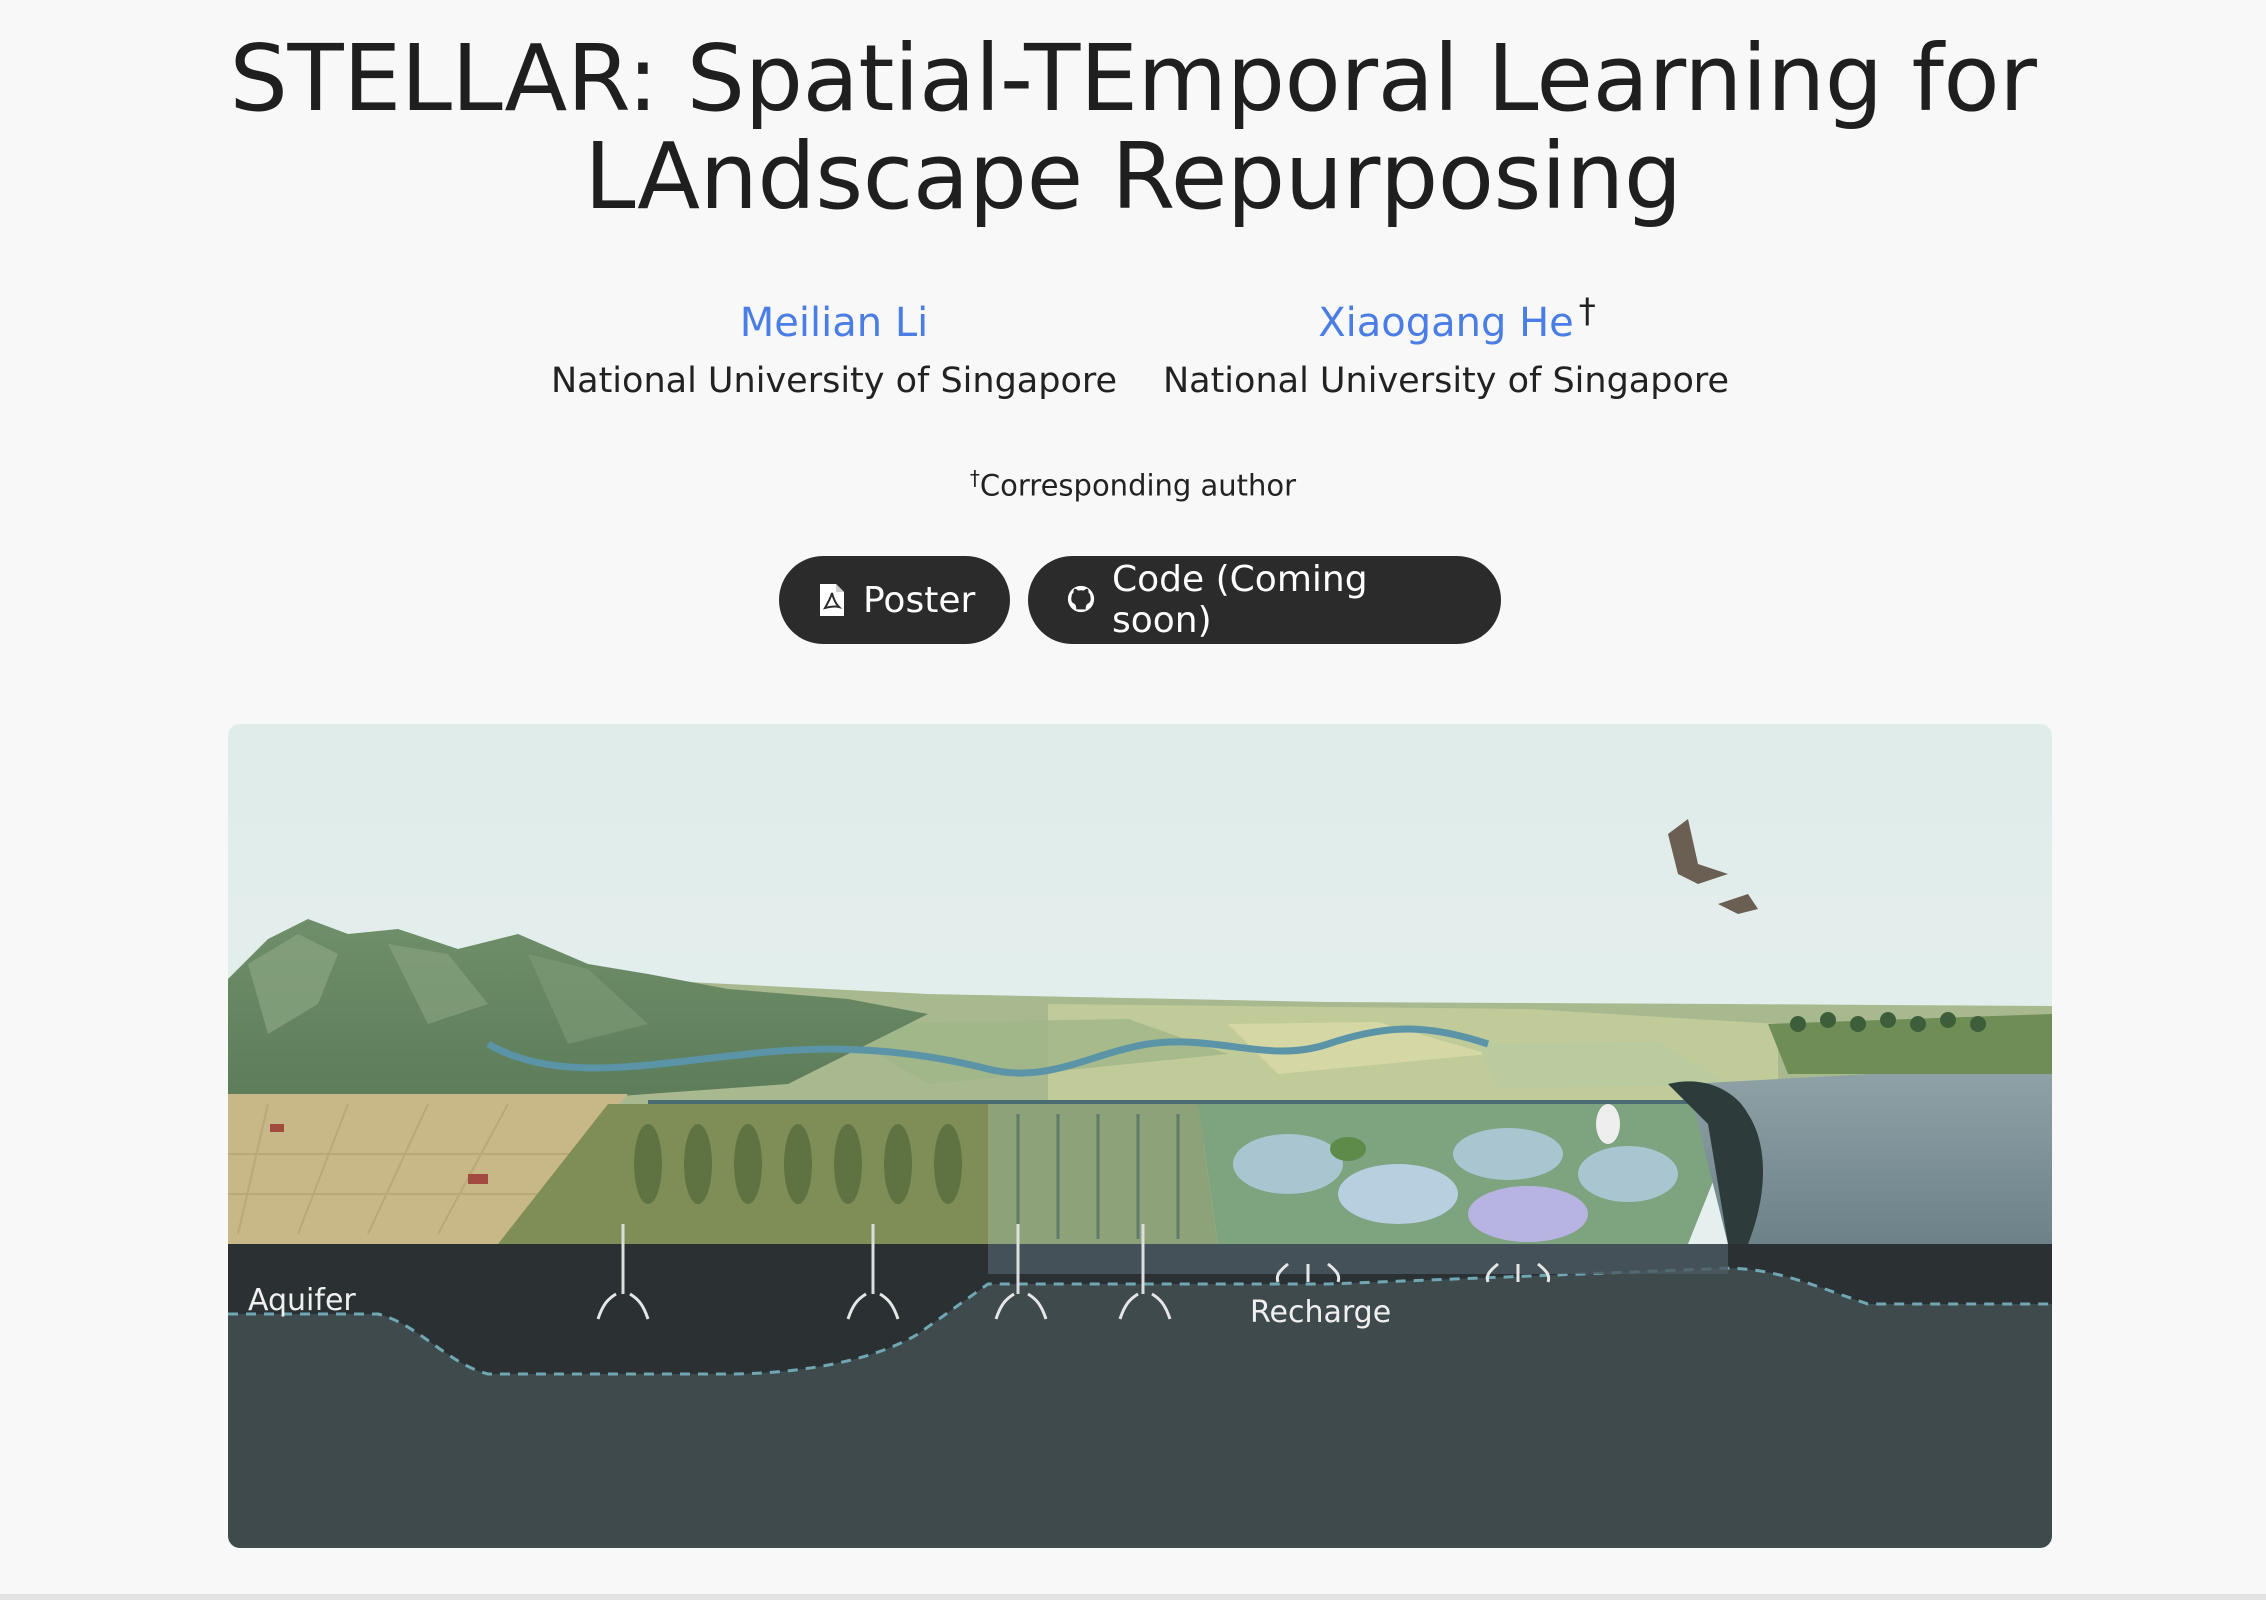 The image size is (2266, 1600). What do you see at coordinates (1457, 319) in the screenshot?
I see `author-link-xiaogang-he: Xiaogang He †` at bounding box center [1457, 319].